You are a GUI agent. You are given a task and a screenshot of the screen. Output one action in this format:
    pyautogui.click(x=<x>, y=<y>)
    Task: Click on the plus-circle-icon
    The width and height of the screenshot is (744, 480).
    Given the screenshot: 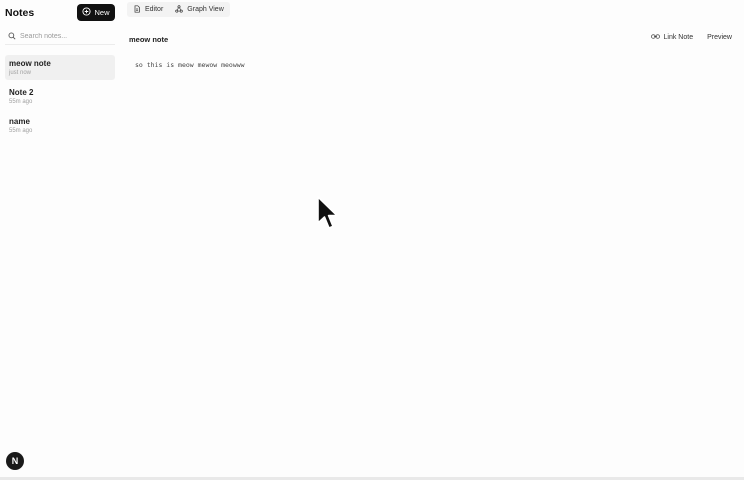 What is the action you would take?
    pyautogui.click(x=87, y=12)
    